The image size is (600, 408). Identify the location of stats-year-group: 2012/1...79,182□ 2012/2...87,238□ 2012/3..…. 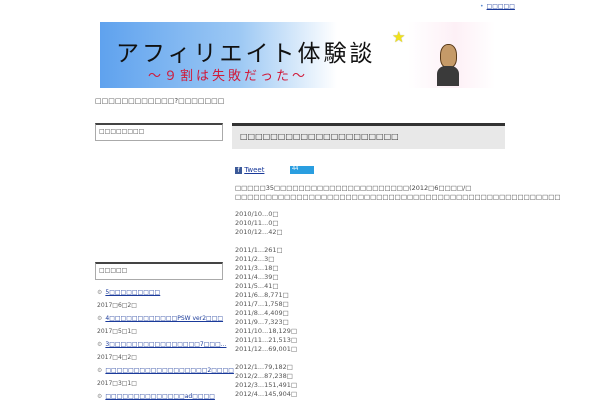
(266, 381).